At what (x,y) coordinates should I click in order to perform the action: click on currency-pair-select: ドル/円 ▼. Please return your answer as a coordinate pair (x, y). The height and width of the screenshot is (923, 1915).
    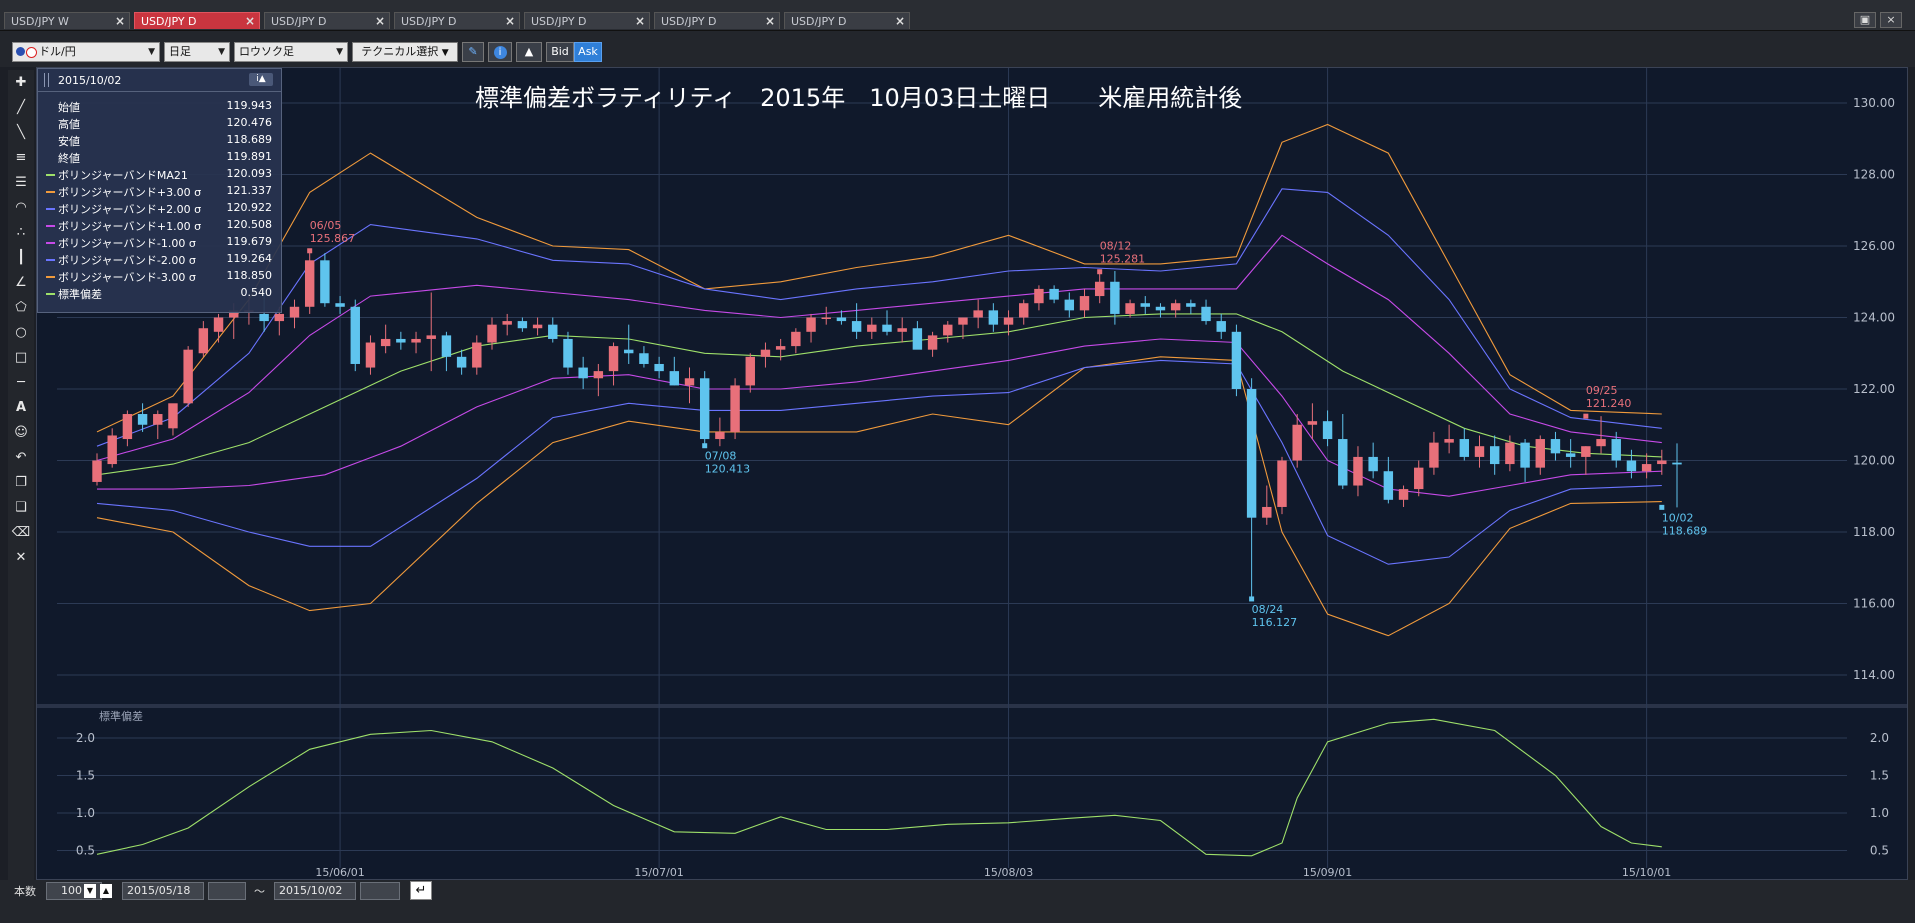
    Looking at the image, I should click on (86, 52).